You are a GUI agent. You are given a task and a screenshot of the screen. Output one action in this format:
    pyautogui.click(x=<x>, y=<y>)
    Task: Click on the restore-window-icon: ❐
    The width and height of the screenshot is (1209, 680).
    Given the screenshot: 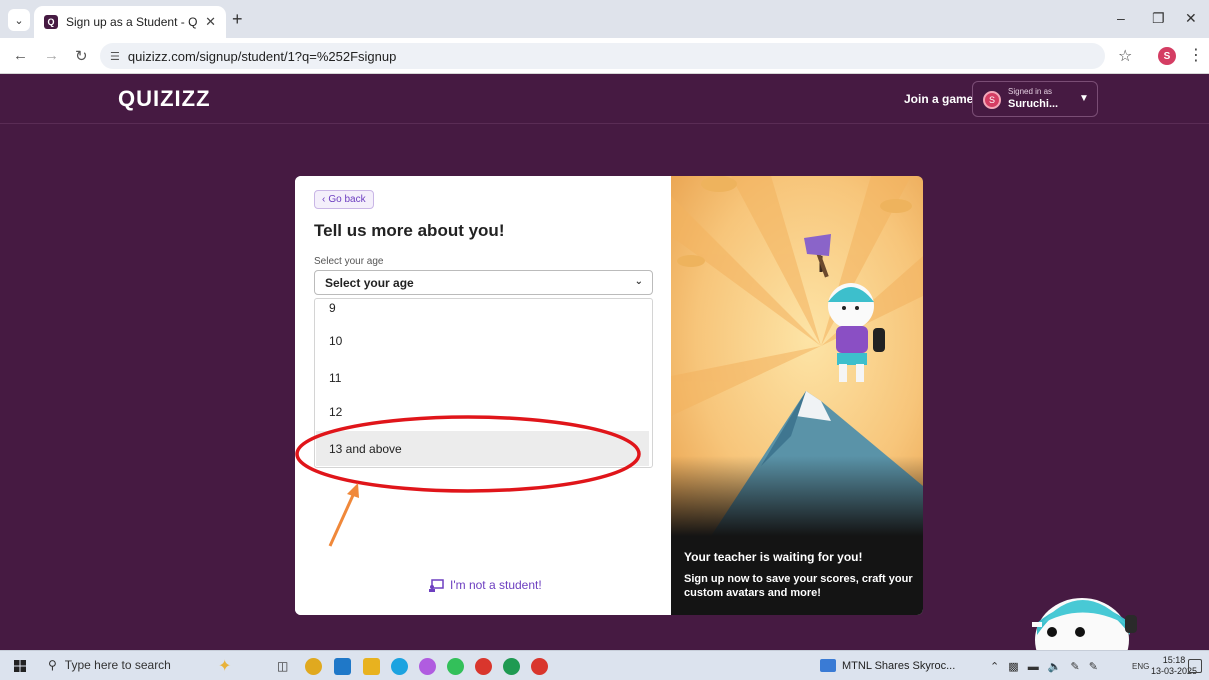 What is the action you would take?
    pyautogui.click(x=1158, y=18)
    